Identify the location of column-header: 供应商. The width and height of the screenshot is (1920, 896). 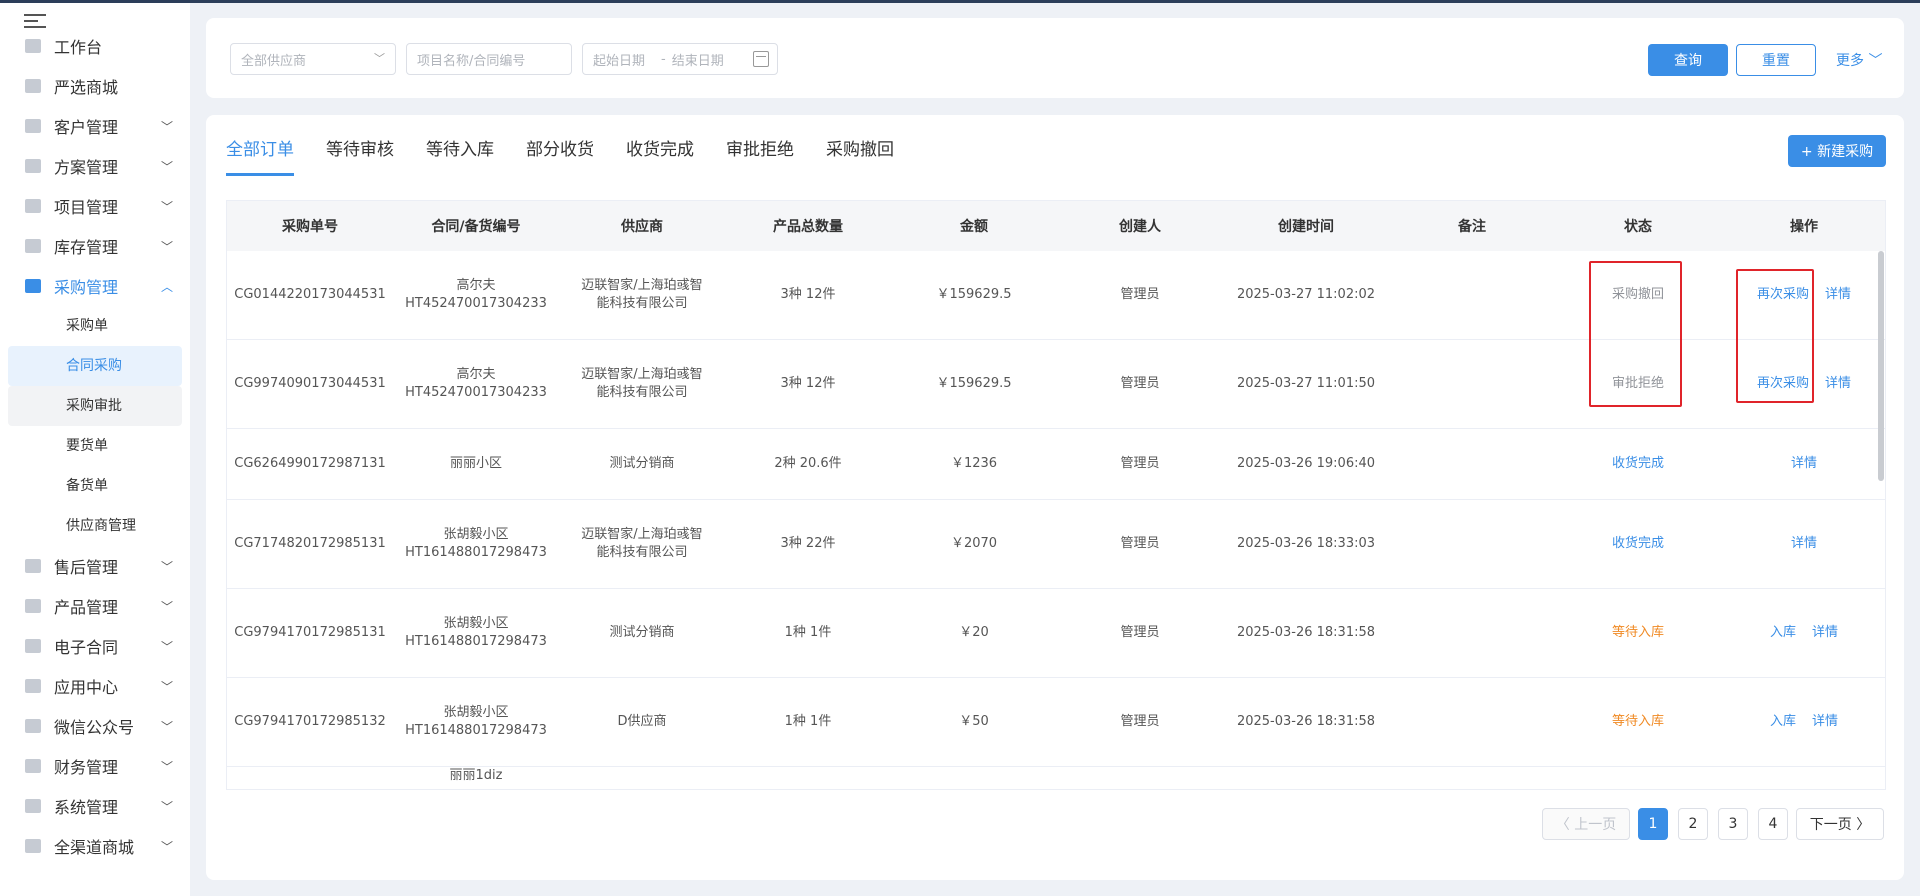
(642, 227).